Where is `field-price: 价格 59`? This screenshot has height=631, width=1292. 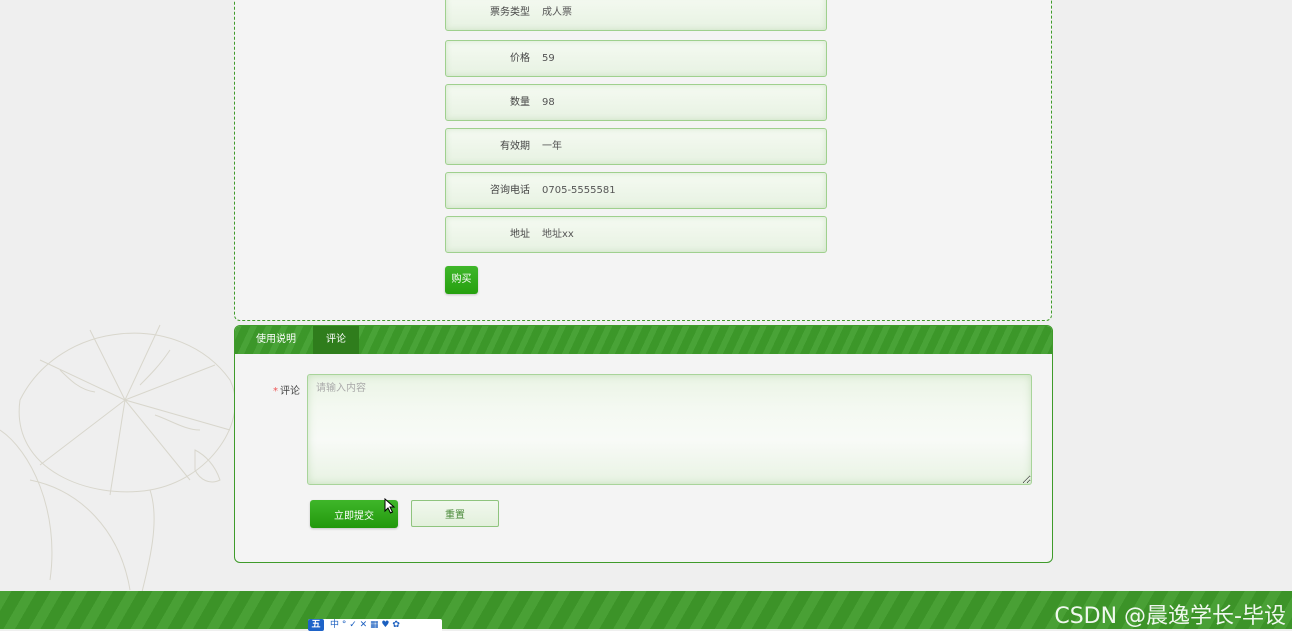
field-price: 价格 59 is located at coordinates (636, 58).